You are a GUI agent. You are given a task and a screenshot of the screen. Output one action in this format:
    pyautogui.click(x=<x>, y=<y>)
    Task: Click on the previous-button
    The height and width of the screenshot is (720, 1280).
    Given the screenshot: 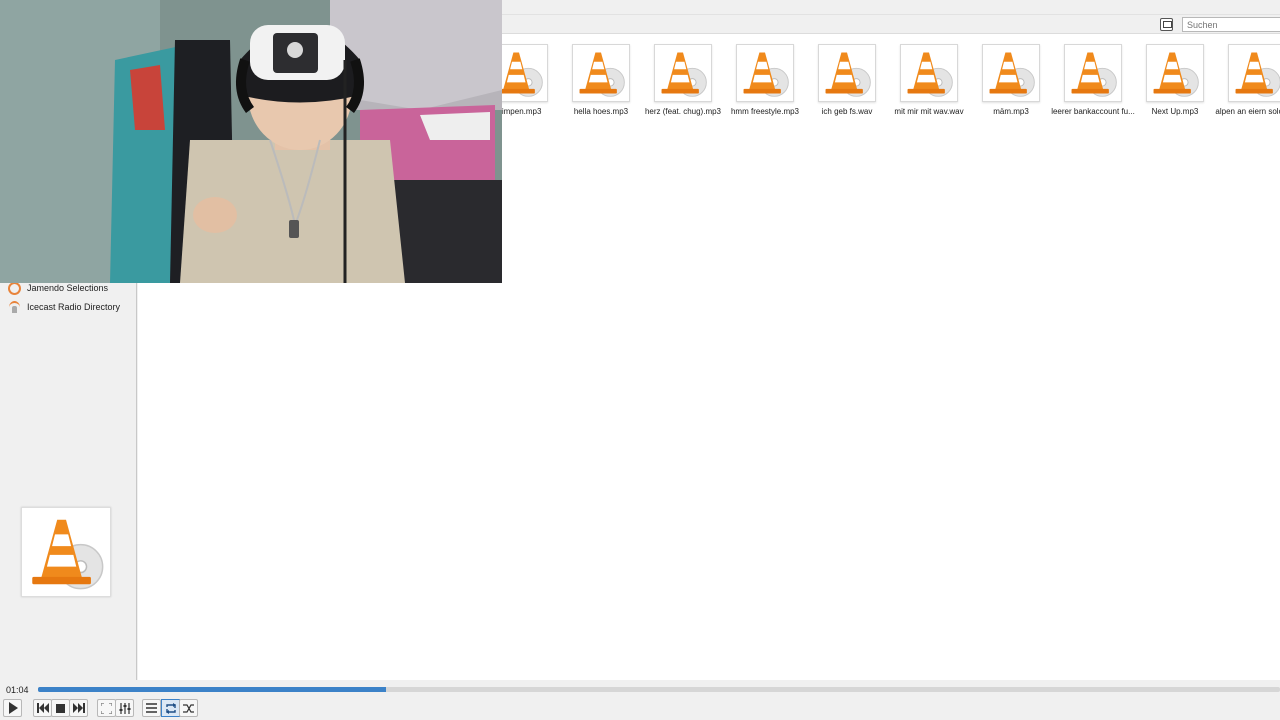 What is the action you would take?
    pyautogui.click(x=42, y=708)
    